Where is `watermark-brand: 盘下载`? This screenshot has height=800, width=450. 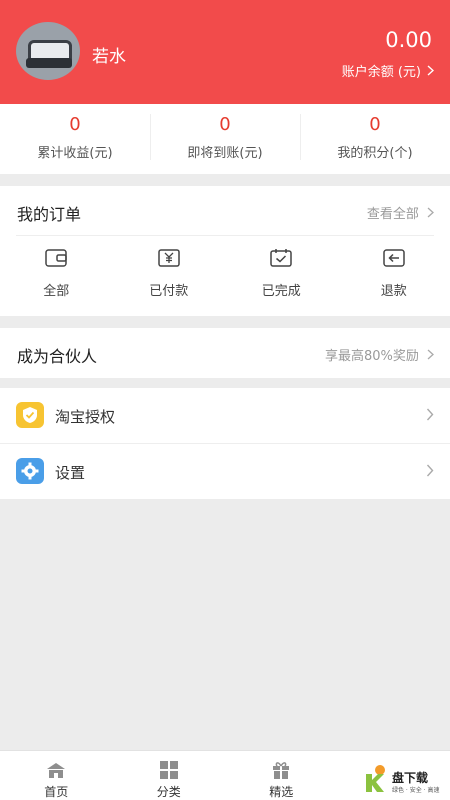 watermark-brand: 盘下载 is located at coordinates (410, 778).